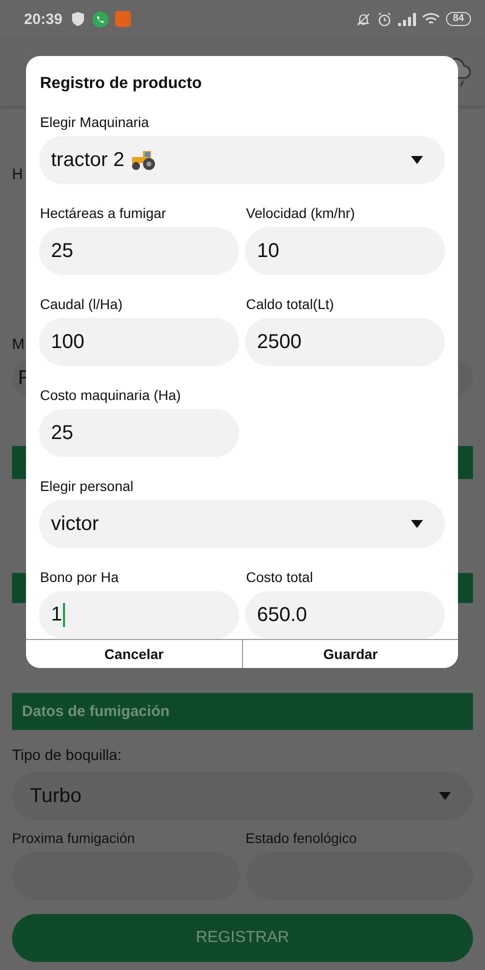  Describe the element at coordinates (43, 19) in the screenshot. I see `clock-time: 20:39` at that location.